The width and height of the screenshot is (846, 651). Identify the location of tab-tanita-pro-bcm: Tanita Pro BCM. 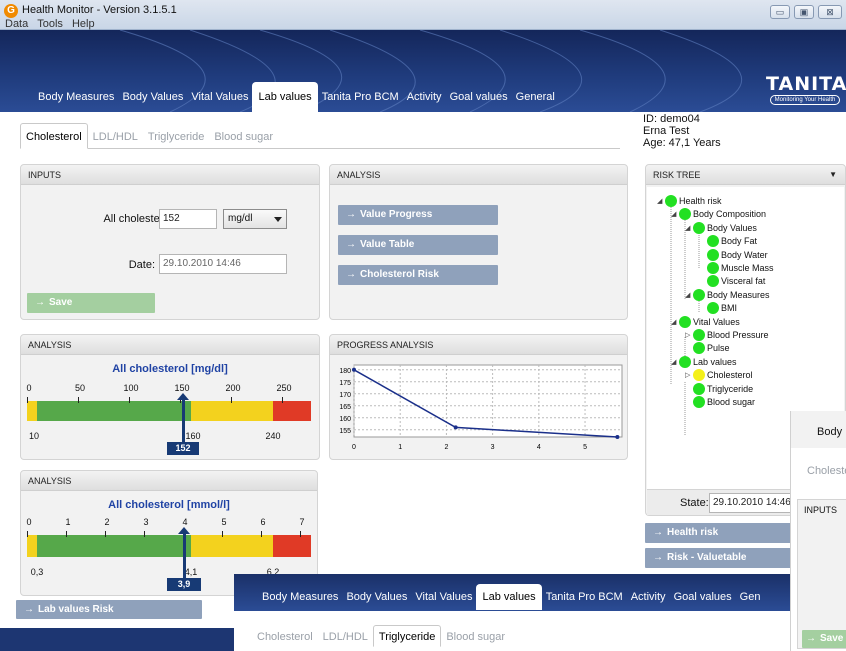
(360, 97).